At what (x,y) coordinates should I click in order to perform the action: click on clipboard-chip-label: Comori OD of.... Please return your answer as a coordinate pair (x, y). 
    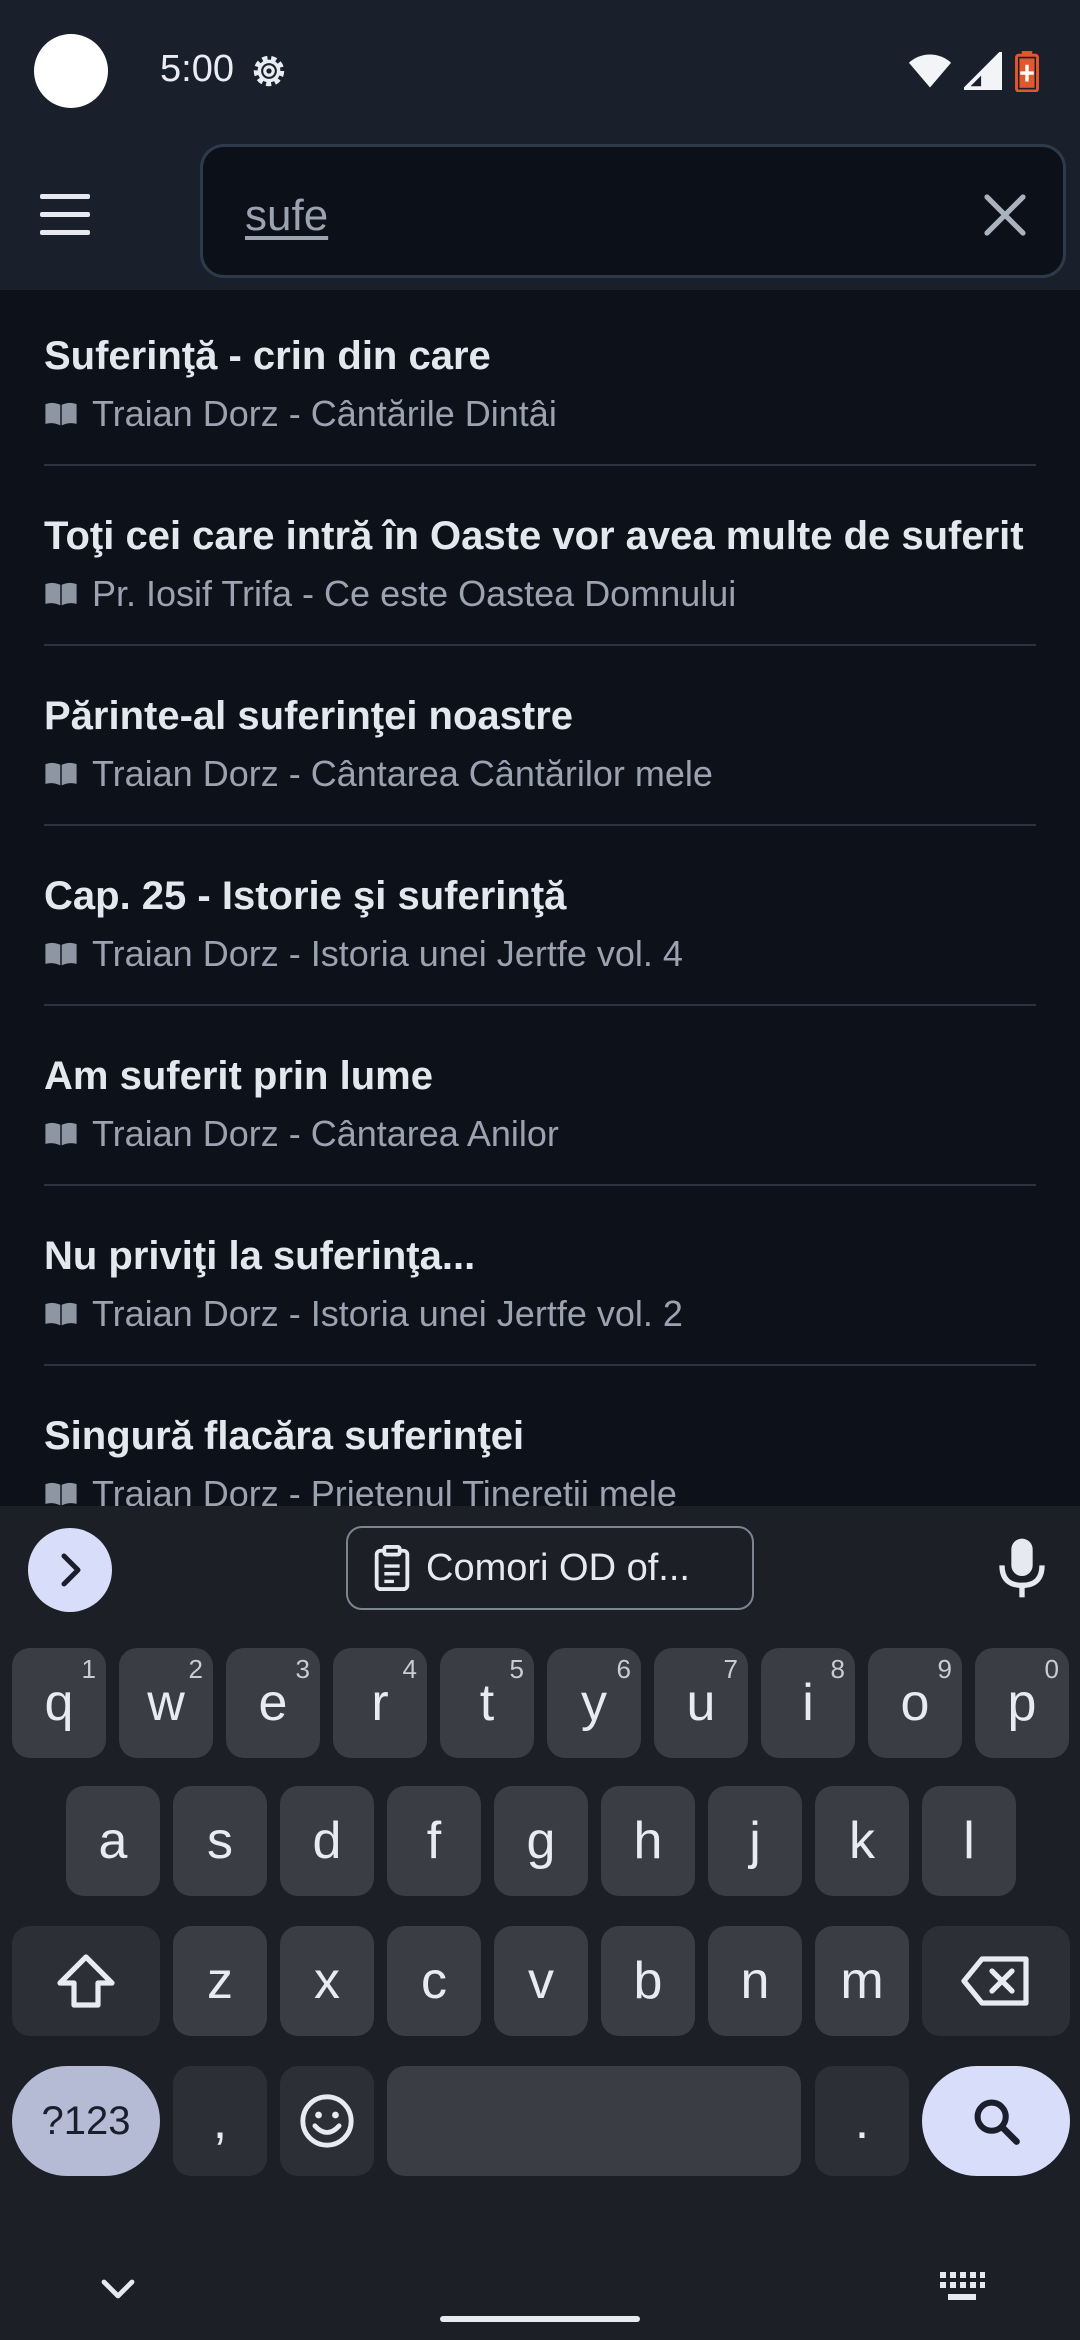
    Looking at the image, I should click on (558, 1567).